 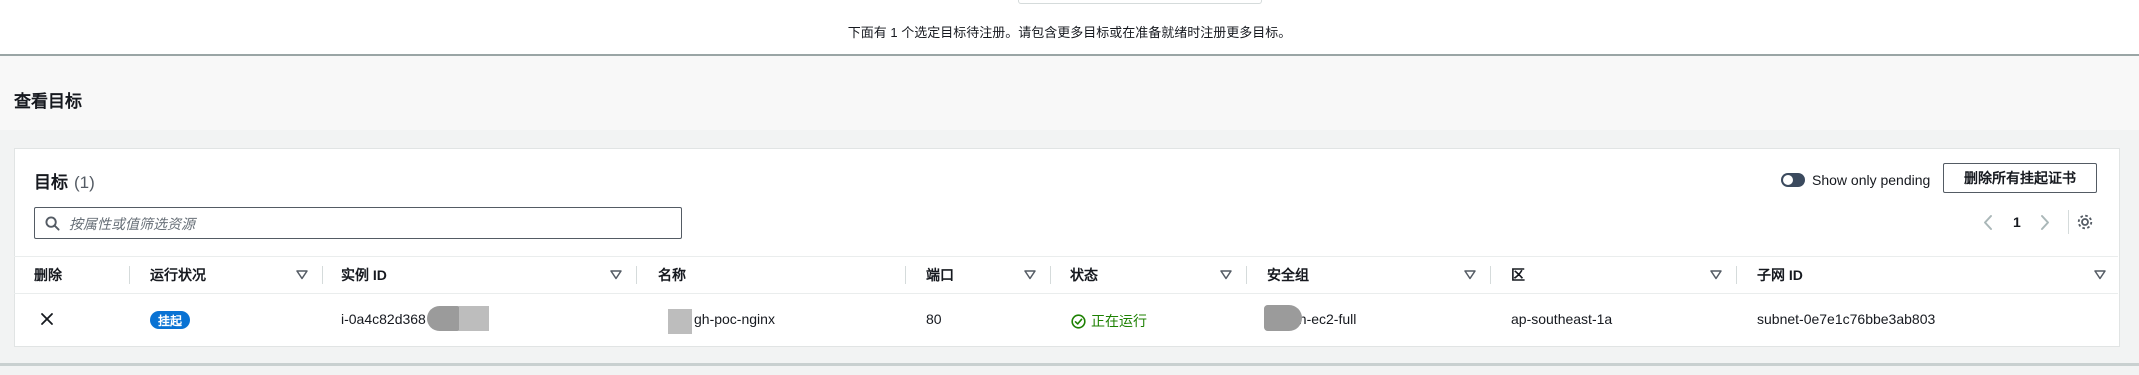 I want to click on cell-instance-id: i-0a4c82d368, so click(x=383, y=319).